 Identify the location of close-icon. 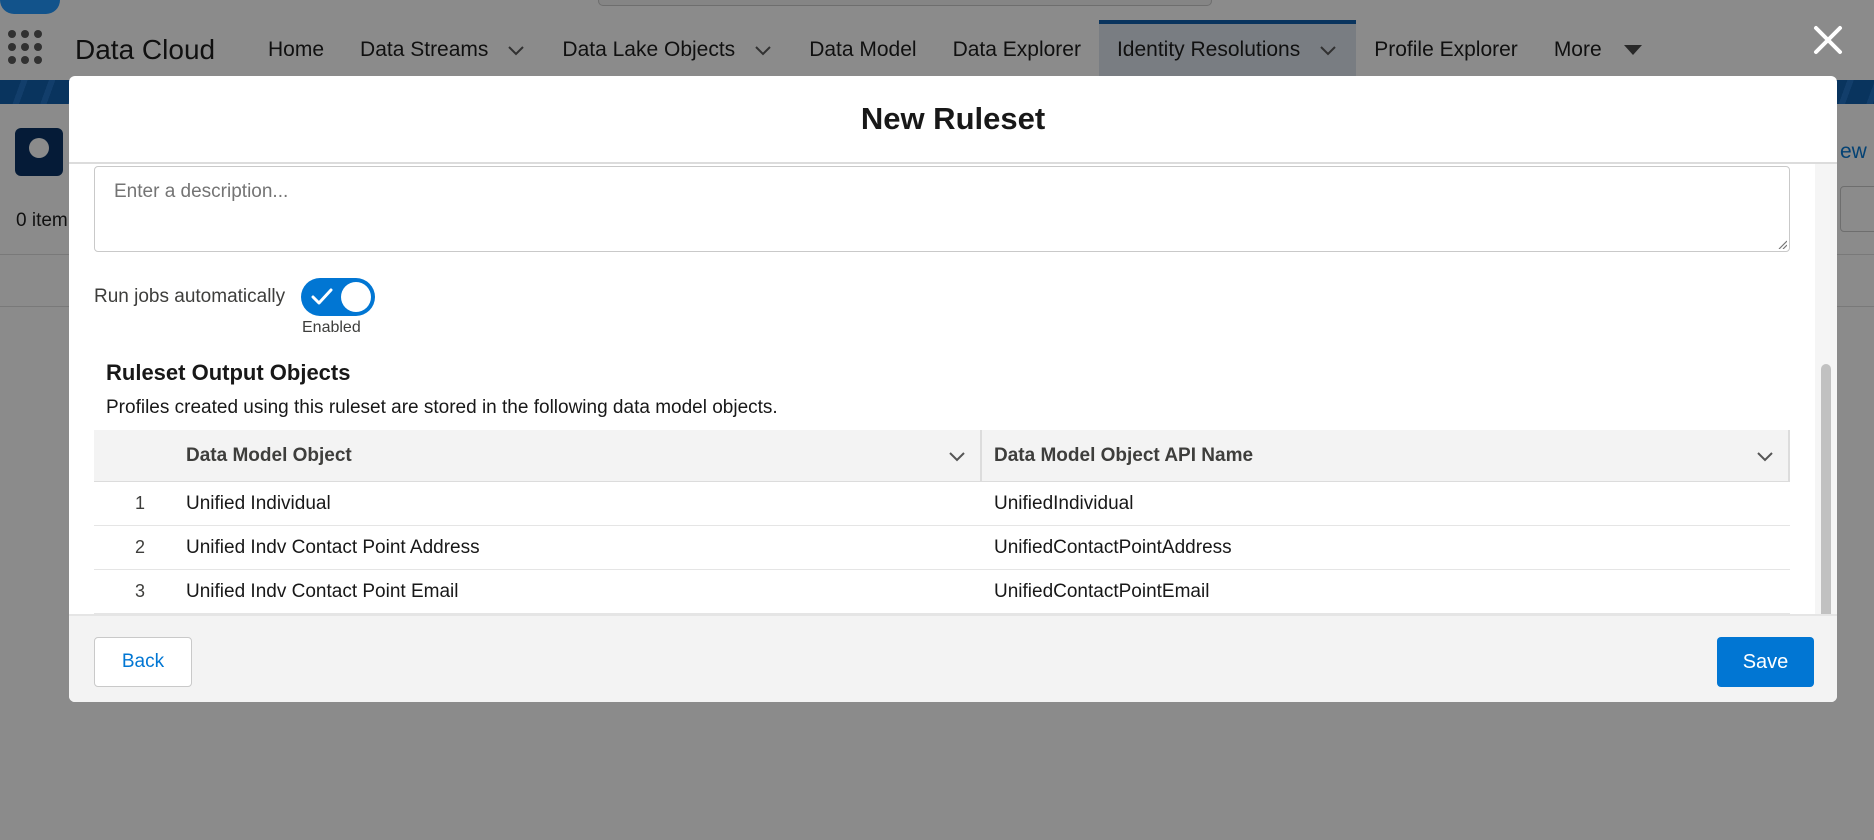
(1828, 40).